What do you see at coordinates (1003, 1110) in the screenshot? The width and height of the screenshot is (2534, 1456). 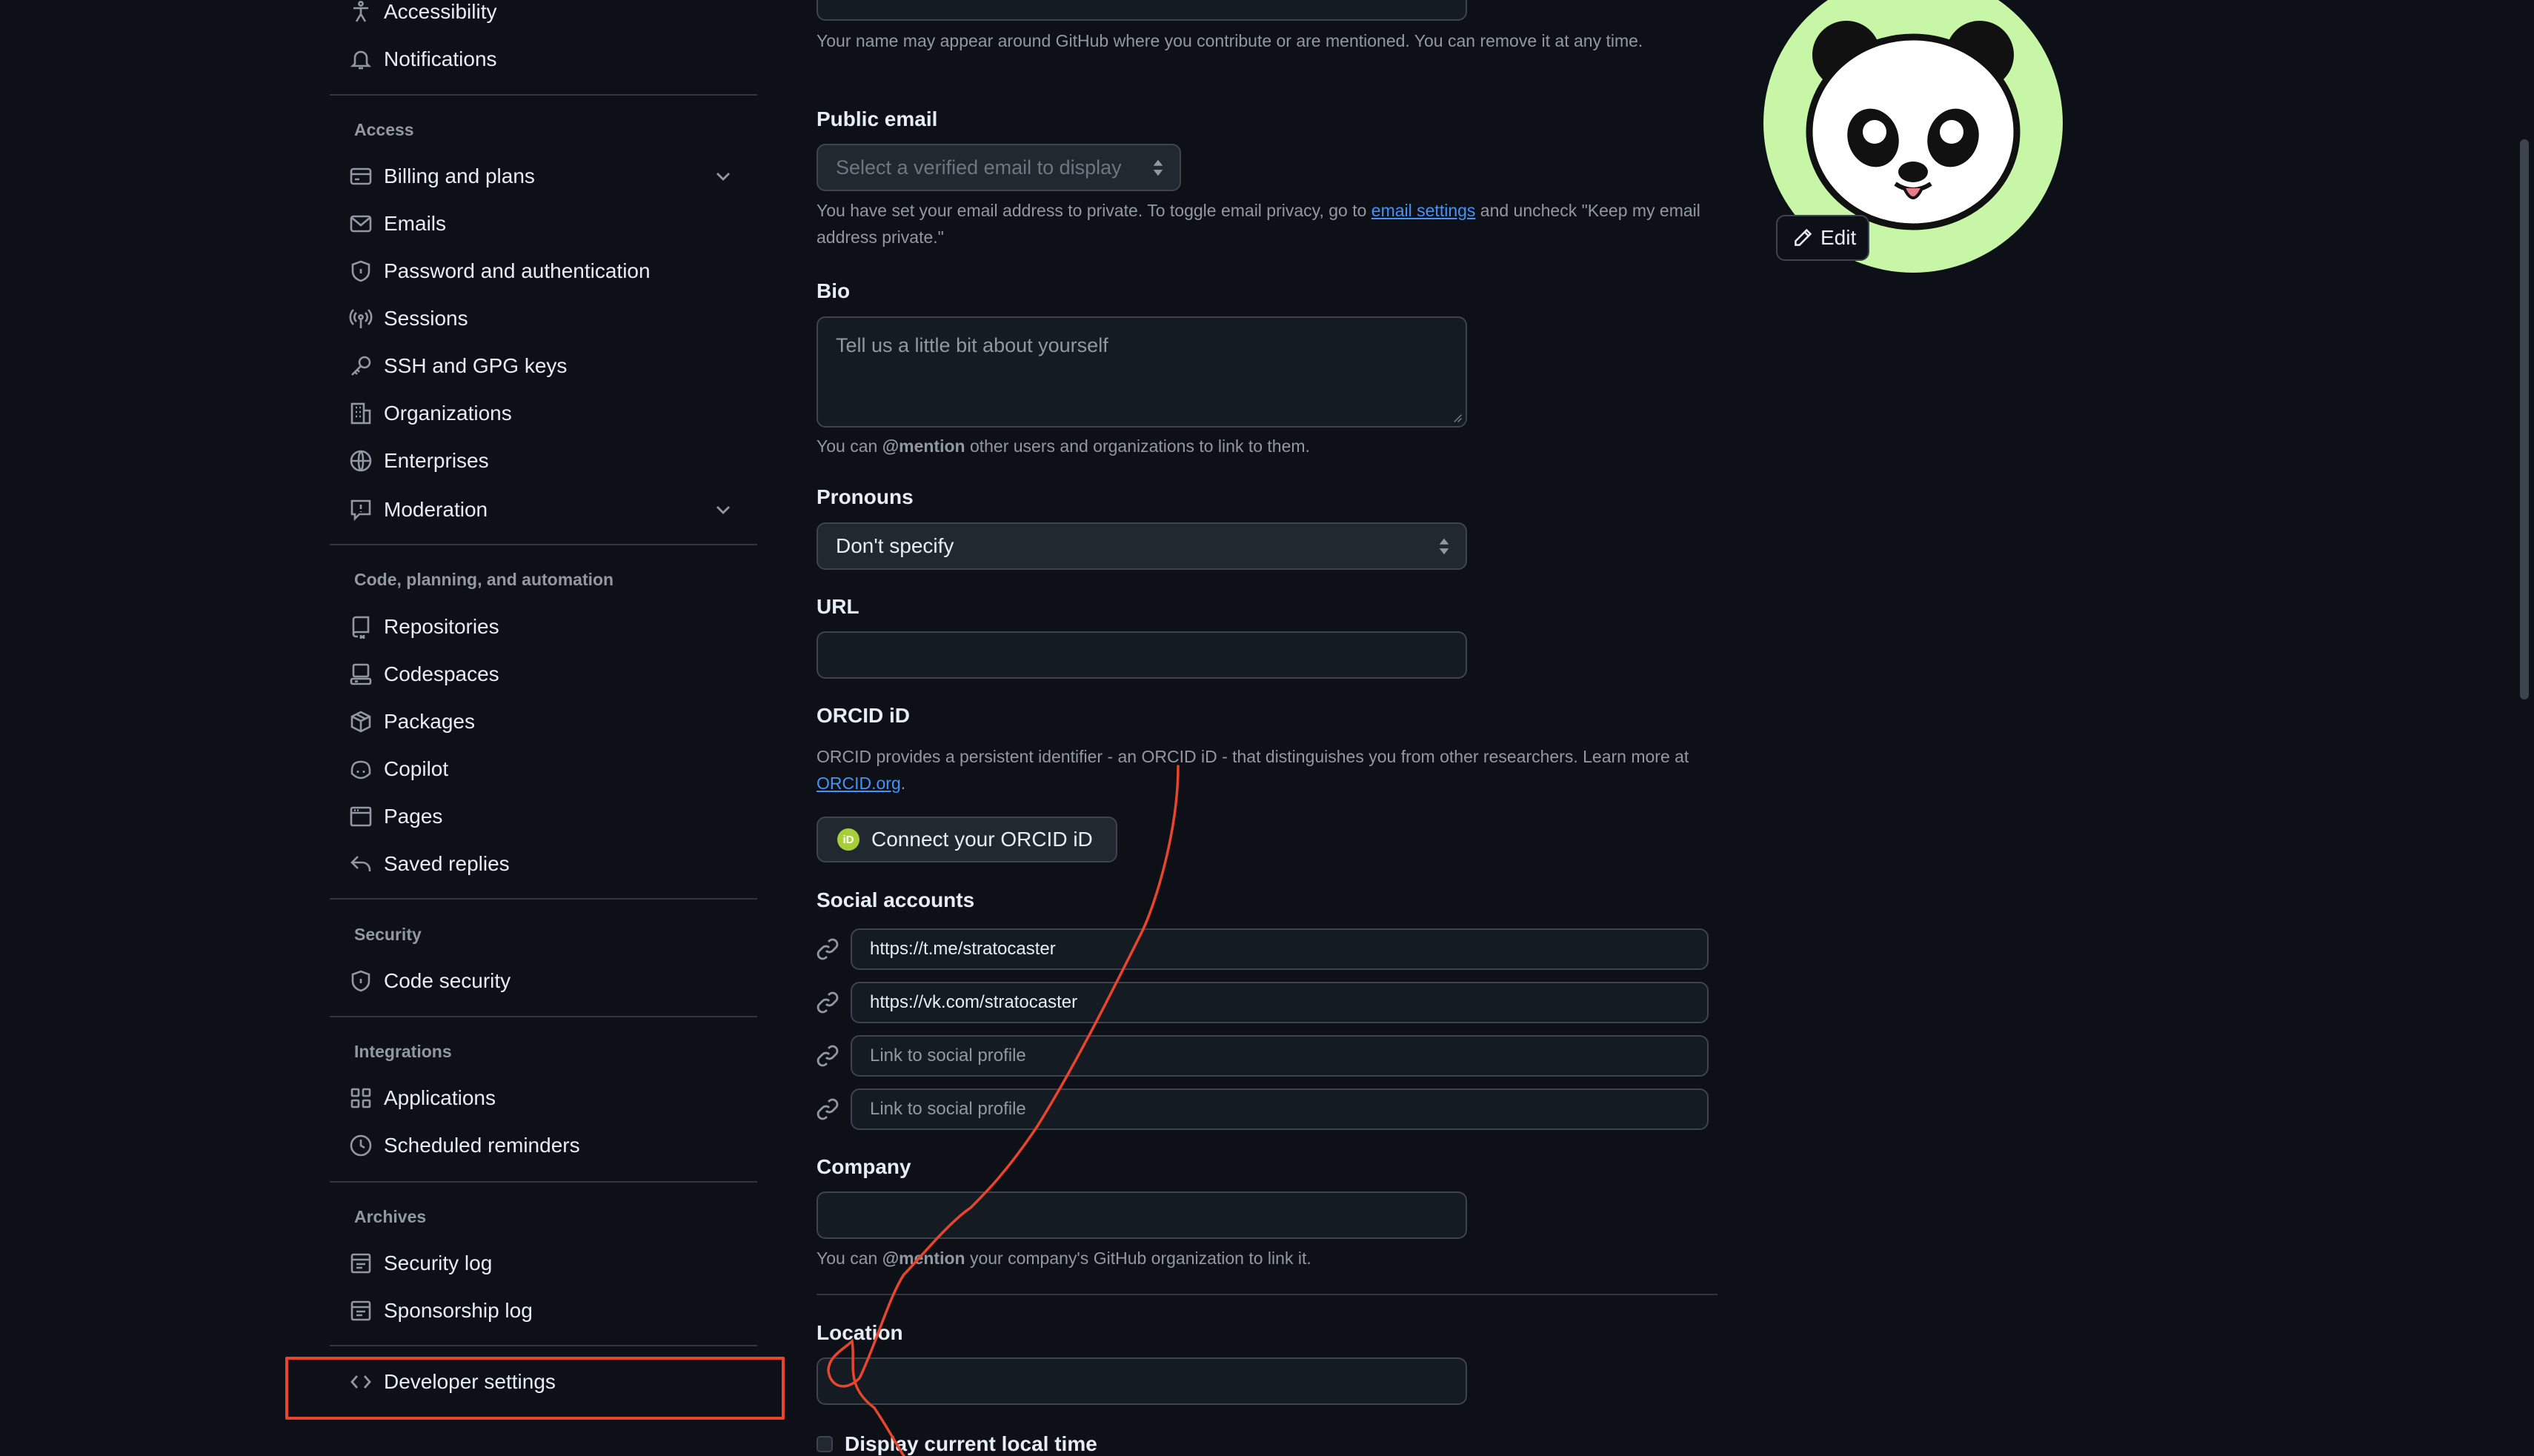 I see `annotation-arrow-stroke` at bounding box center [1003, 1110].